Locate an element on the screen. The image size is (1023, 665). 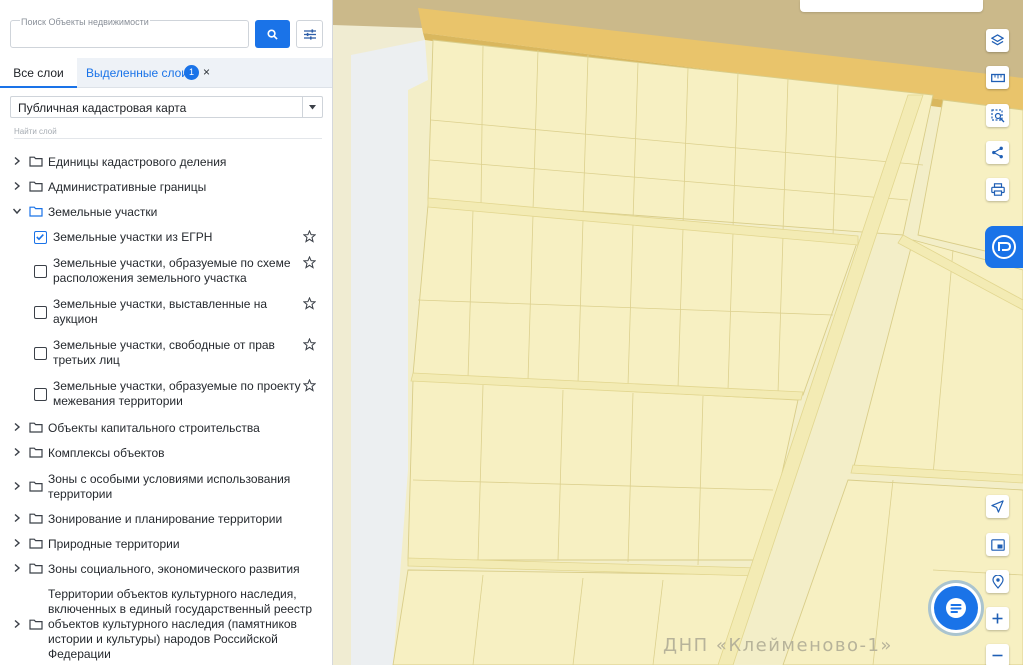
search-button is located at coordinates (272, 34).